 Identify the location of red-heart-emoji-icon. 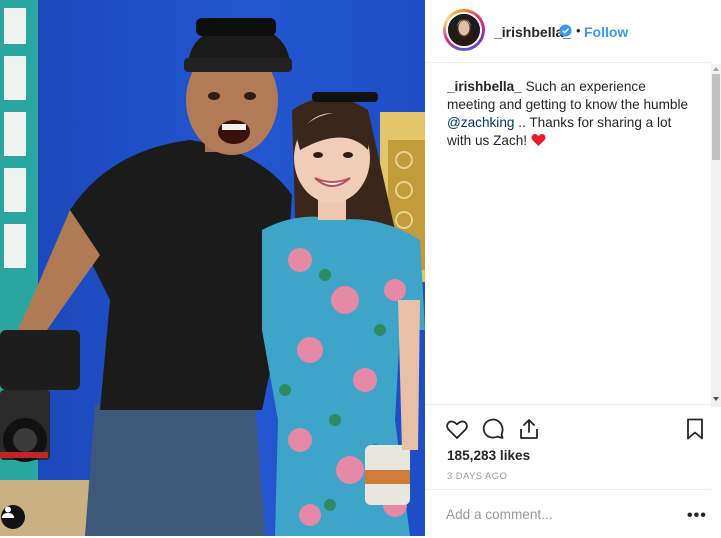
(538, 140).